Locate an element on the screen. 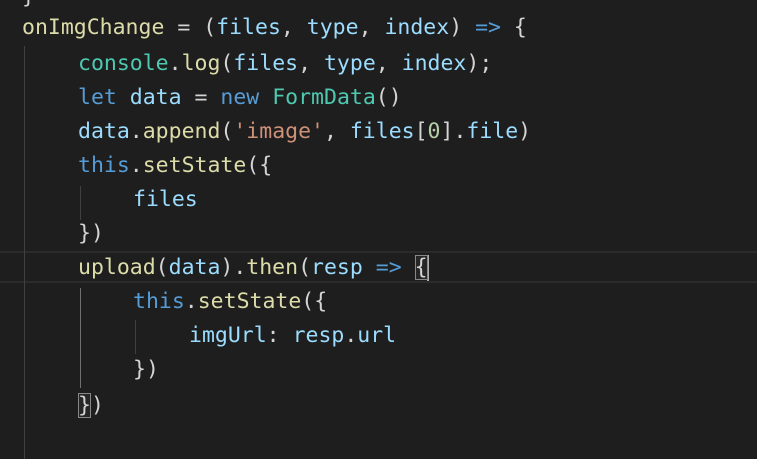 The image size is (757, 459). code-token: = ( is located at coordinates (190, 27).